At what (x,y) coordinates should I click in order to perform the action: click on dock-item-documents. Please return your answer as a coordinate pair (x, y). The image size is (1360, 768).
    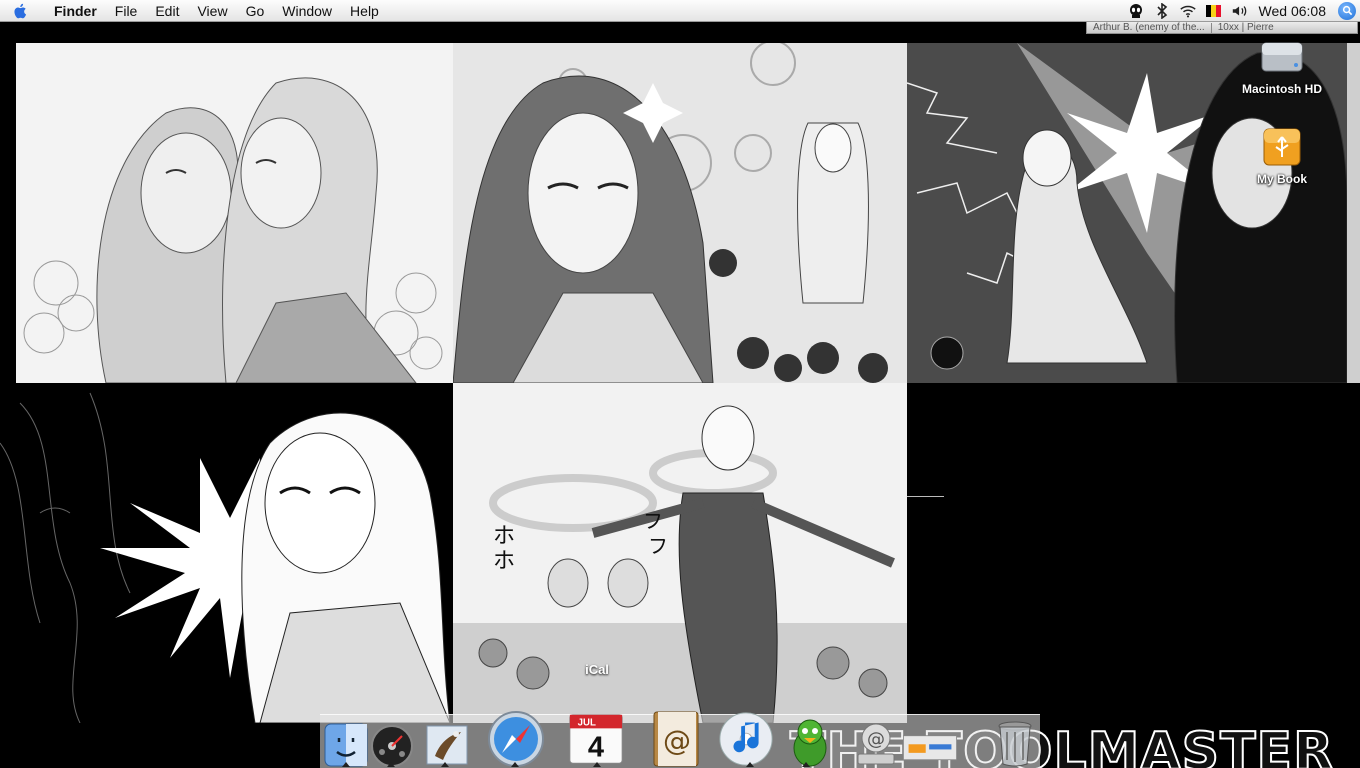
    Looking at the image, I should click on (930, 742).